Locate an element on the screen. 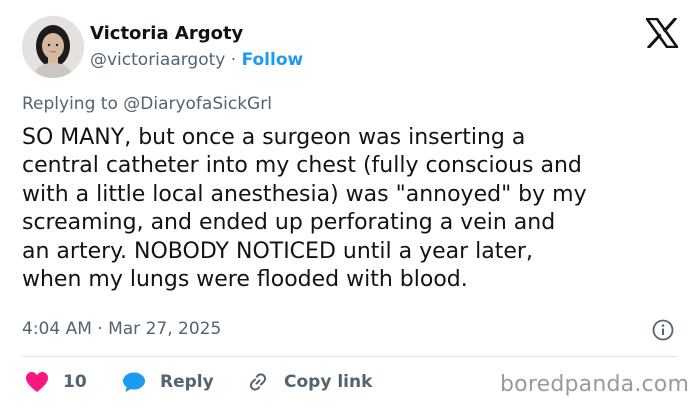  follow-button: Follow is located at coordinates (273, 60).